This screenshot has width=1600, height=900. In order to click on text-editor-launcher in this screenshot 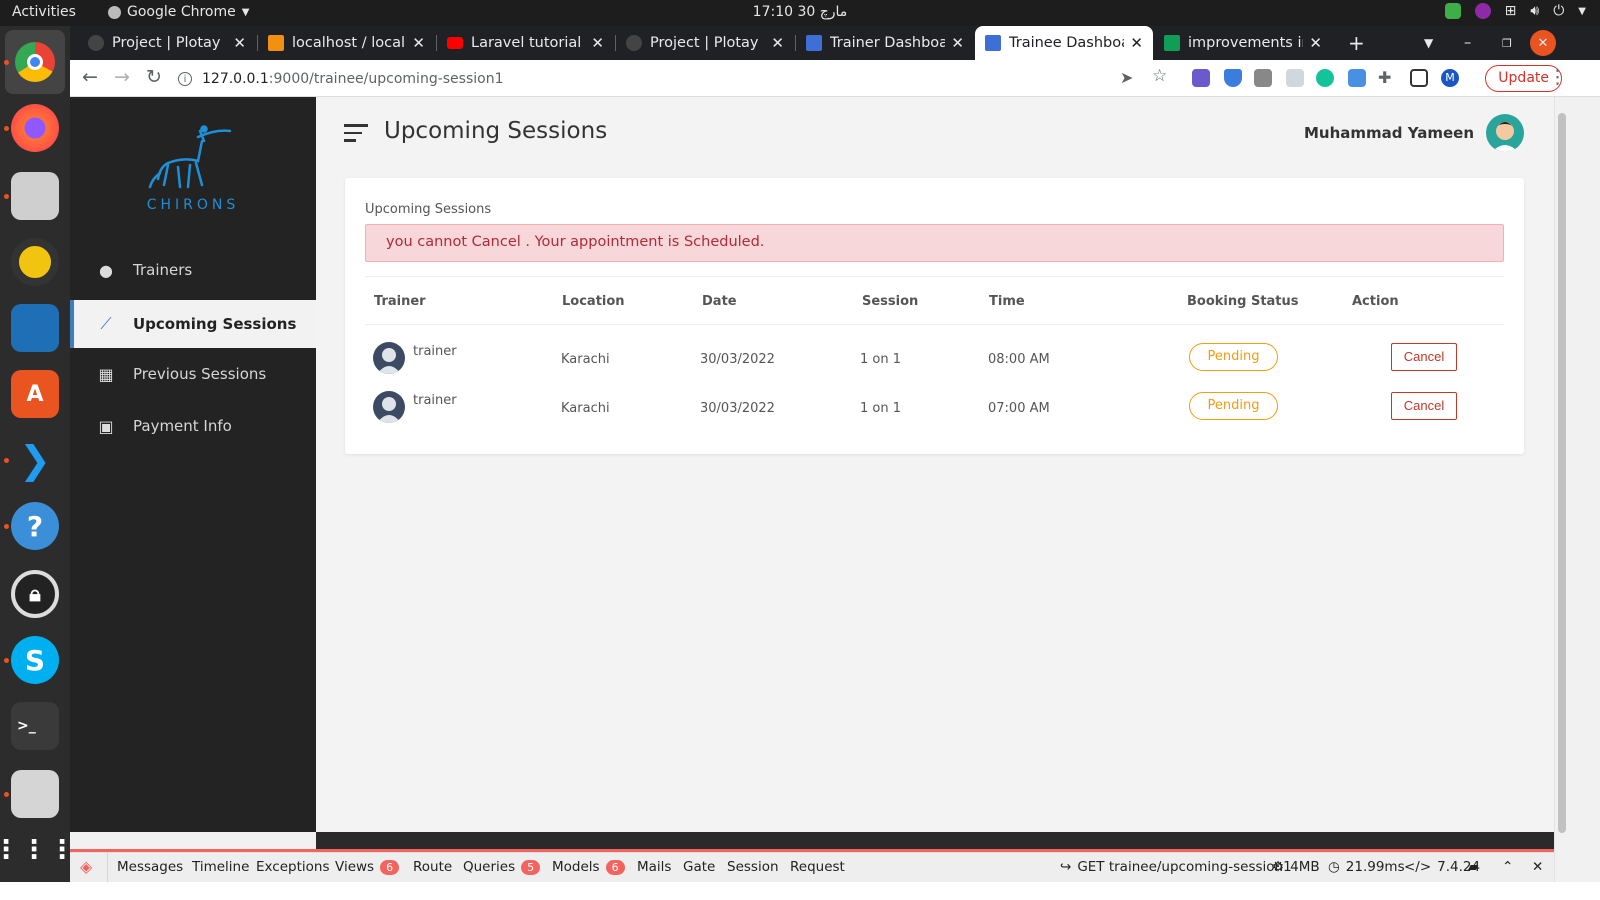, I will do `click(35, 794)`.